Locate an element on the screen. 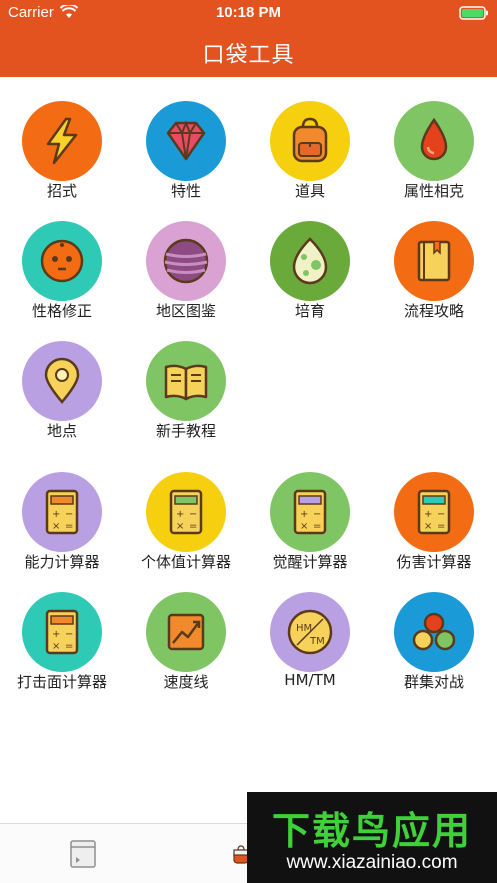 The height and width of the screenshot is (883, 497). tool-item-iv-calculator: + − × = 个体值计算器 is located at coordinates (186, 509).